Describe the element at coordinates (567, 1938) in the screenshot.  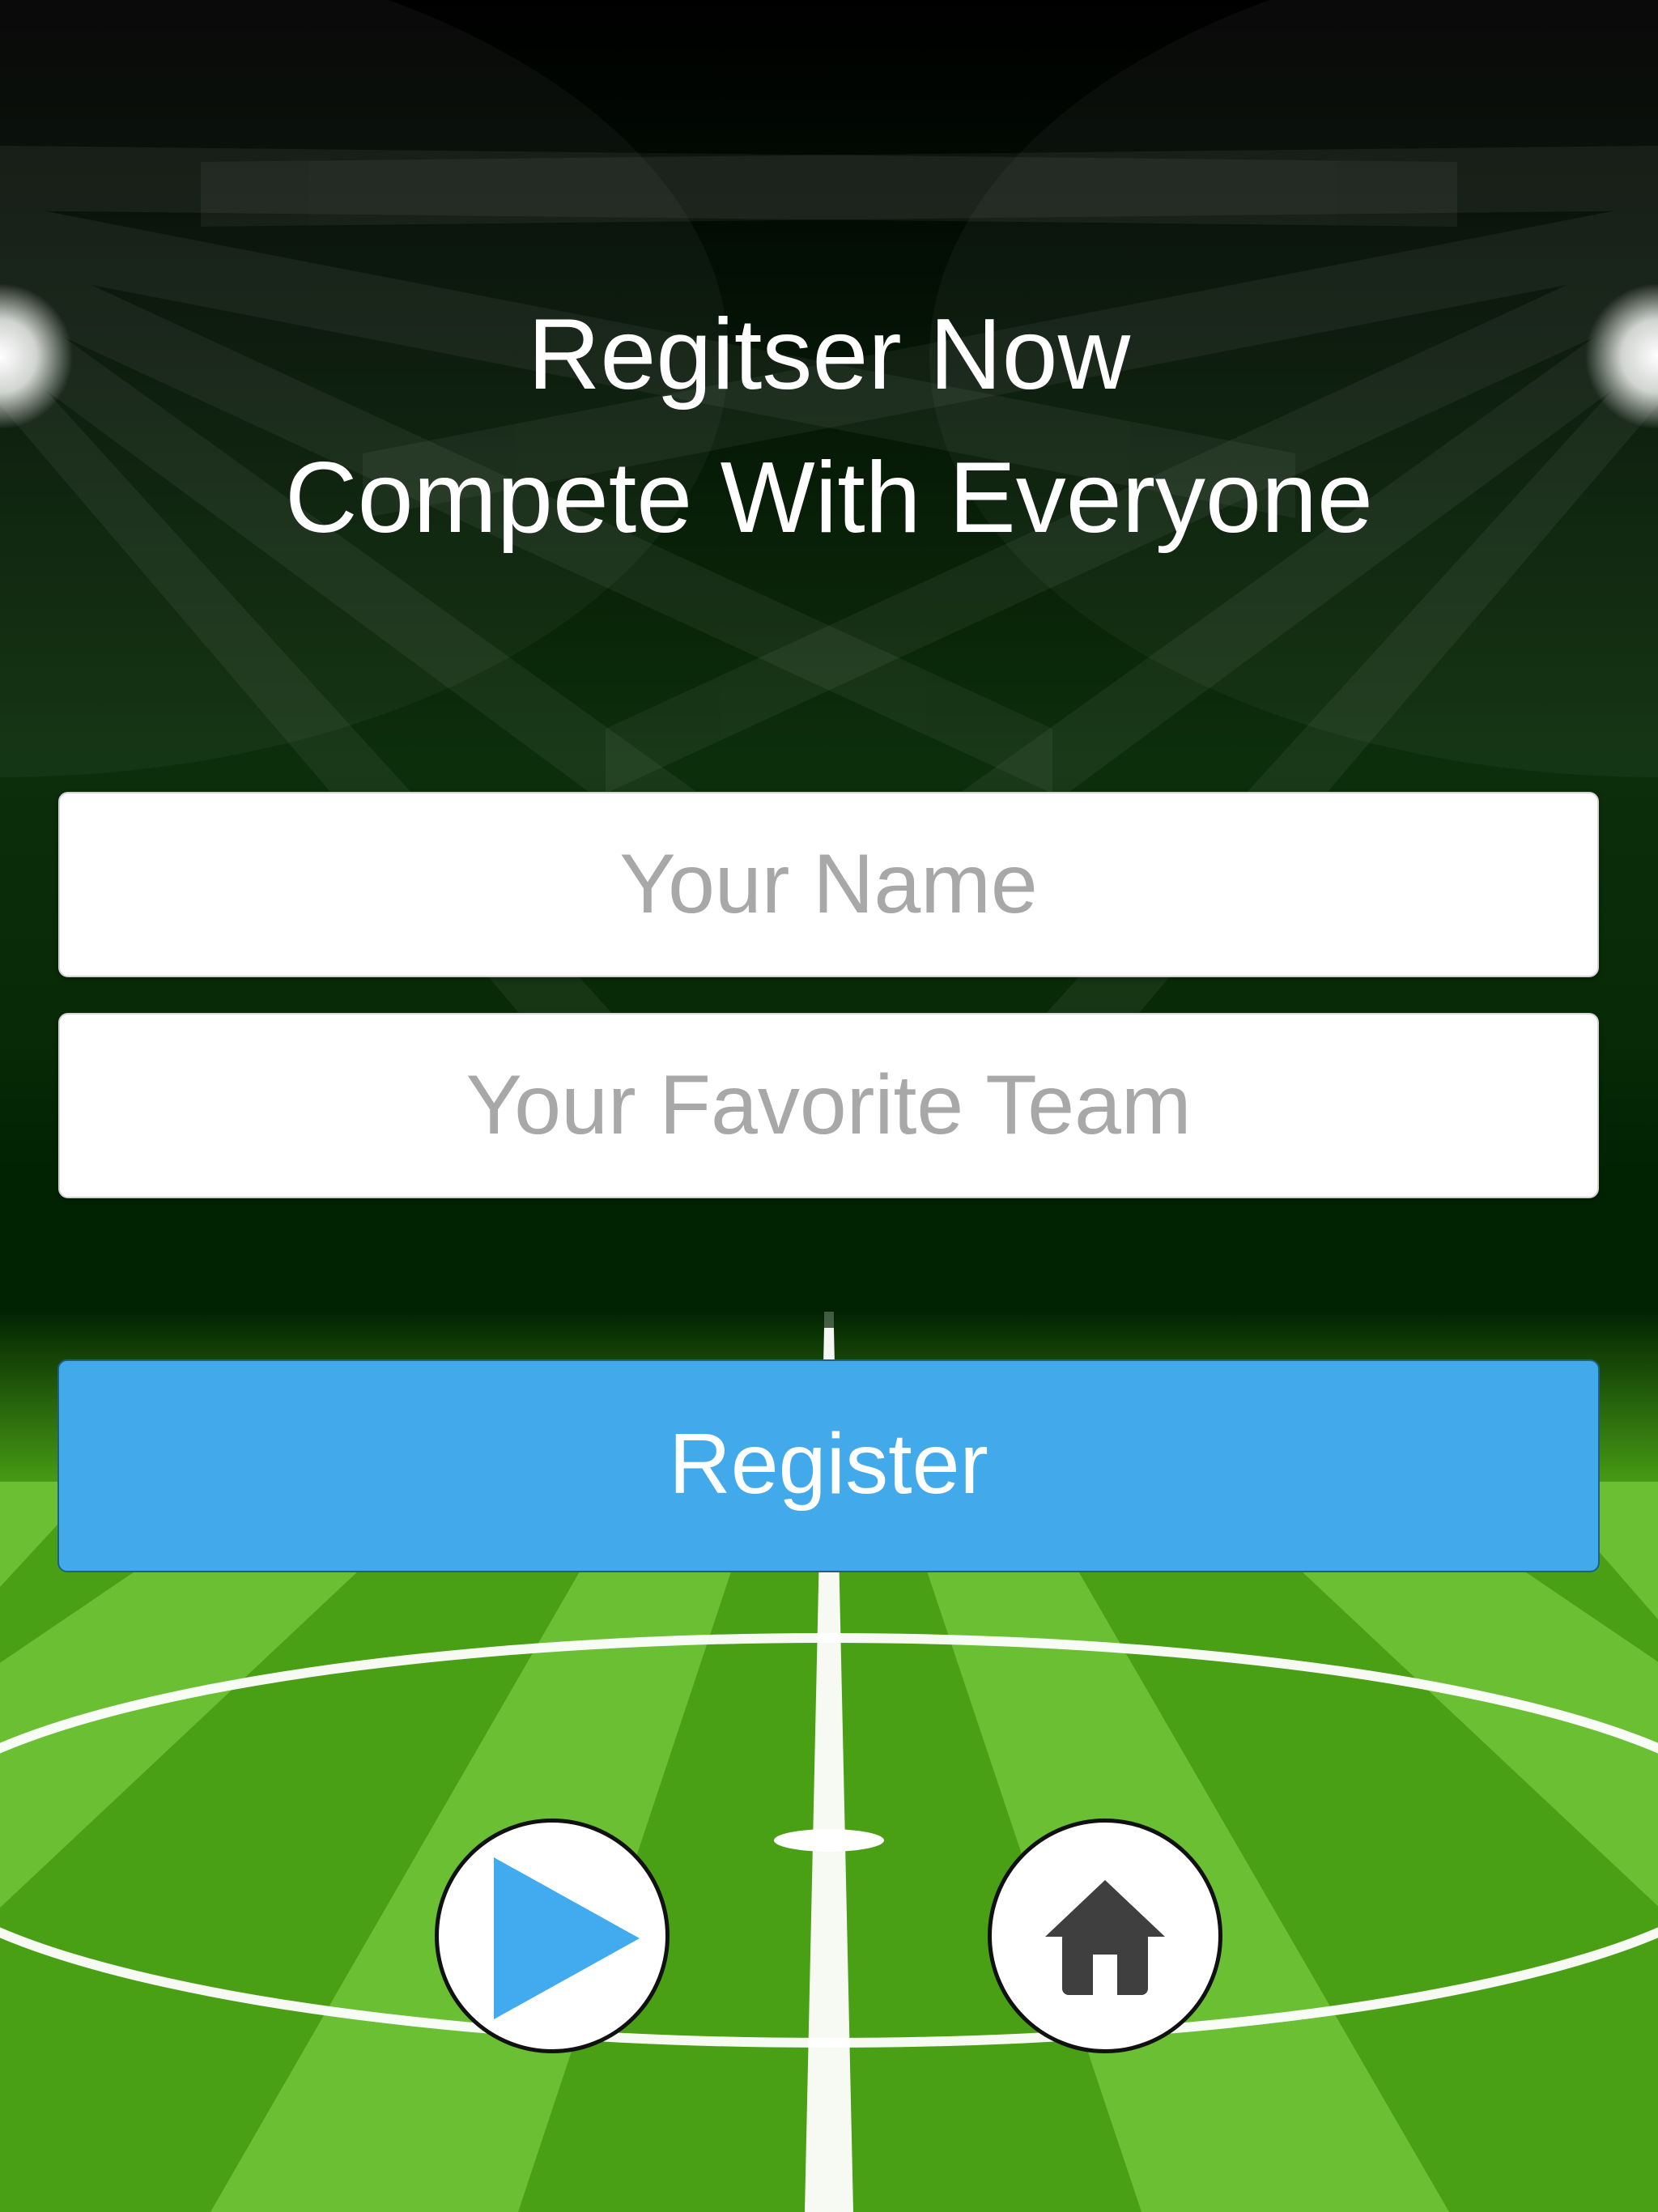
I see `play-icon` at that location.